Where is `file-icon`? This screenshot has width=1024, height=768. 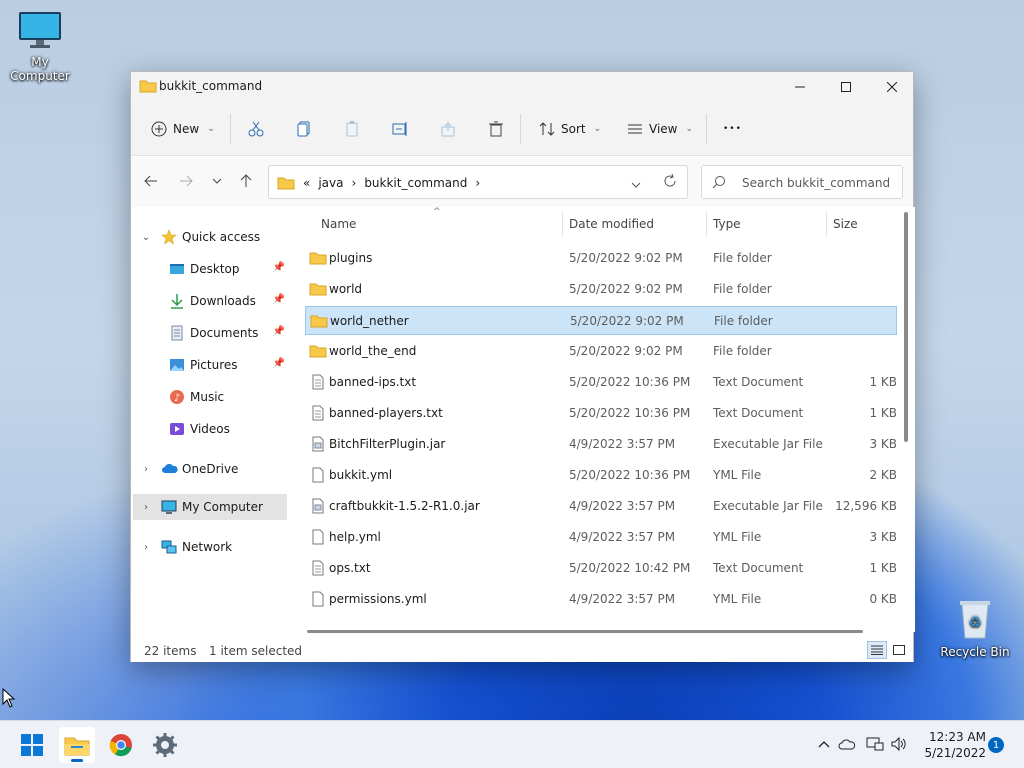 file-icon is located at coordinates (318, 599).